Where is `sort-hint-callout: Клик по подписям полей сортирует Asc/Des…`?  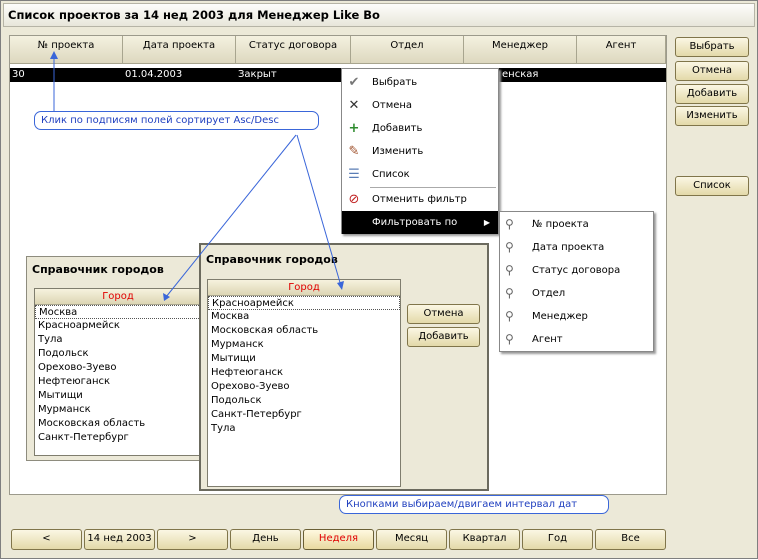 sort-hint-callout: Клик по подписям полей сортирует Asc/Des… is located at coordinates (176, 120).